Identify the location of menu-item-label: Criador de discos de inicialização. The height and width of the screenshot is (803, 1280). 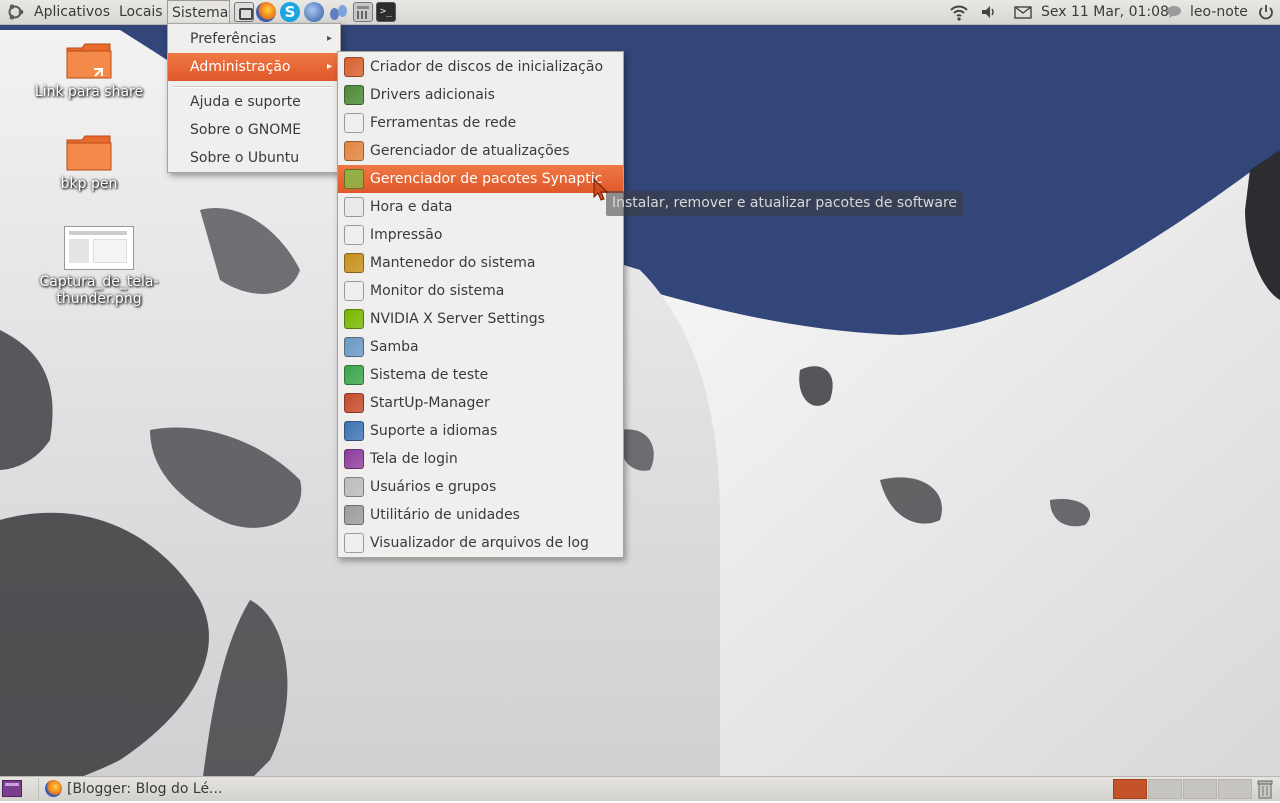
(487, 67).